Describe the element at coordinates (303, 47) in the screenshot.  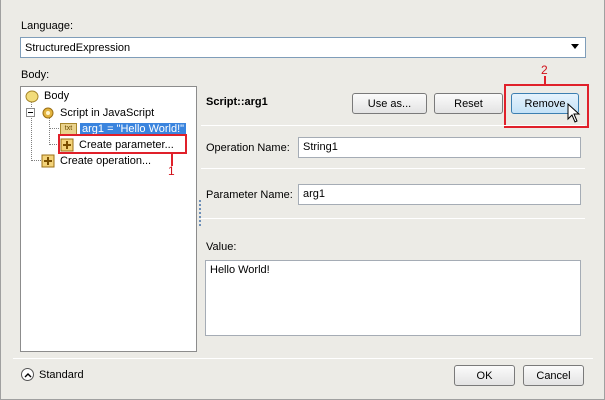
I see `language-dropdown: StructuredExpression` at that location.